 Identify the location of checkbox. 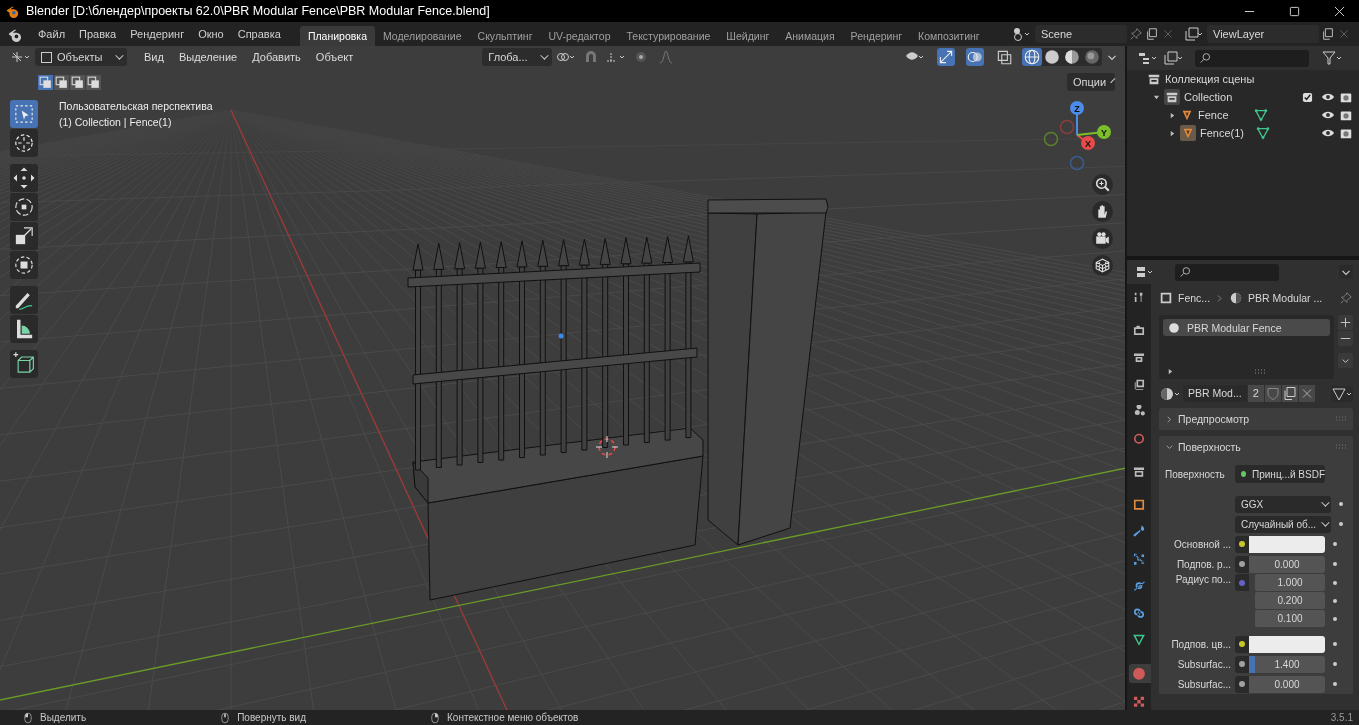
(1307, 97).